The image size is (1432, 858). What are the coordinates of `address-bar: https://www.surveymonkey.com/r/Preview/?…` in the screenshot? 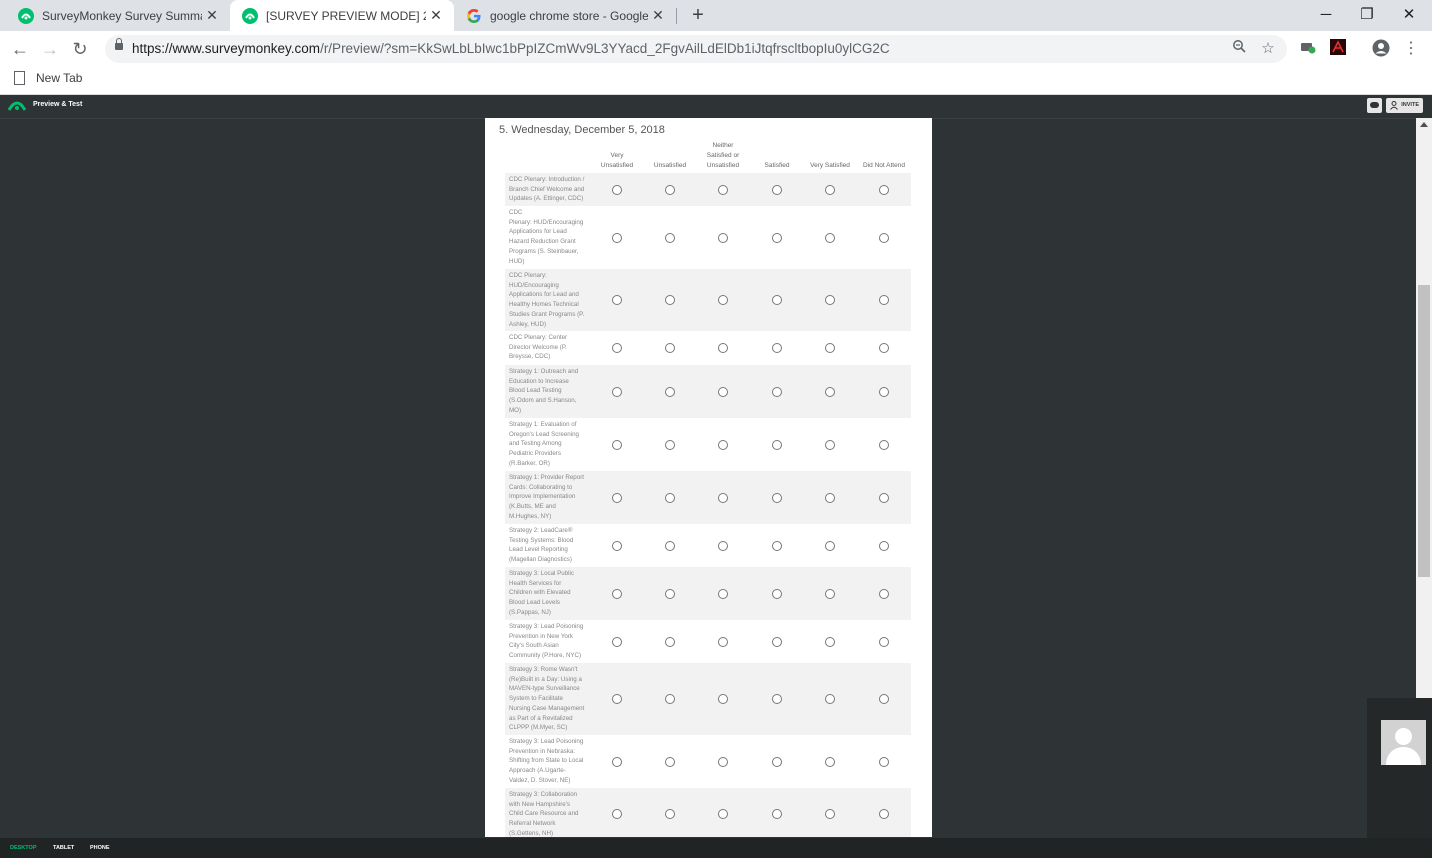 It's located at (696, 49).